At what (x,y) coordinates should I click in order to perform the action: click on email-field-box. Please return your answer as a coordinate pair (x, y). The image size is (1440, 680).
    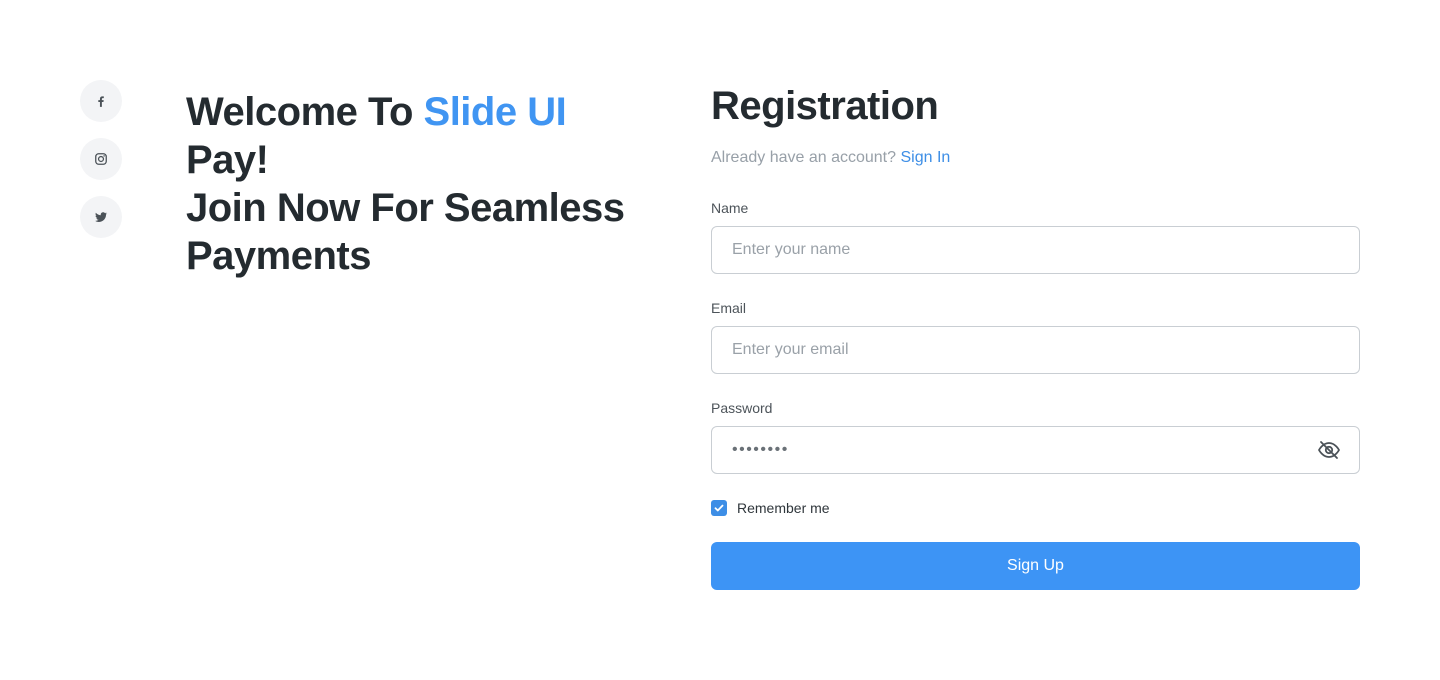
    Looking at the image, I should click on (1035, 350).